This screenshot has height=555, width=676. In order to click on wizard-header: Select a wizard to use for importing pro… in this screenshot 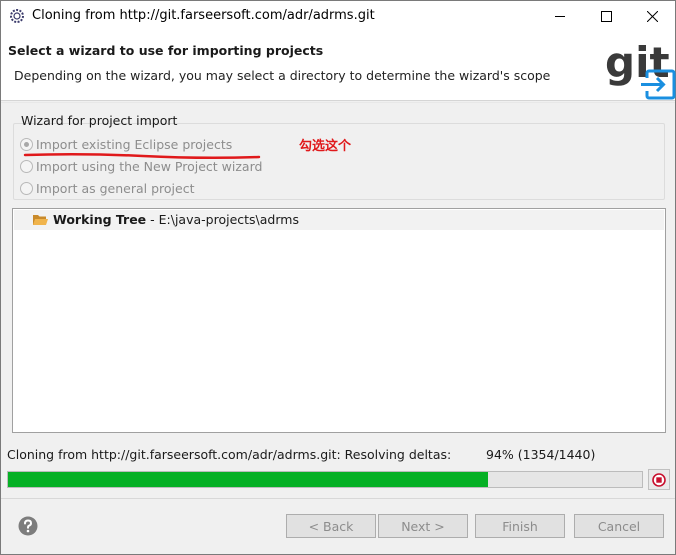, I will do `click(338, 66)`.